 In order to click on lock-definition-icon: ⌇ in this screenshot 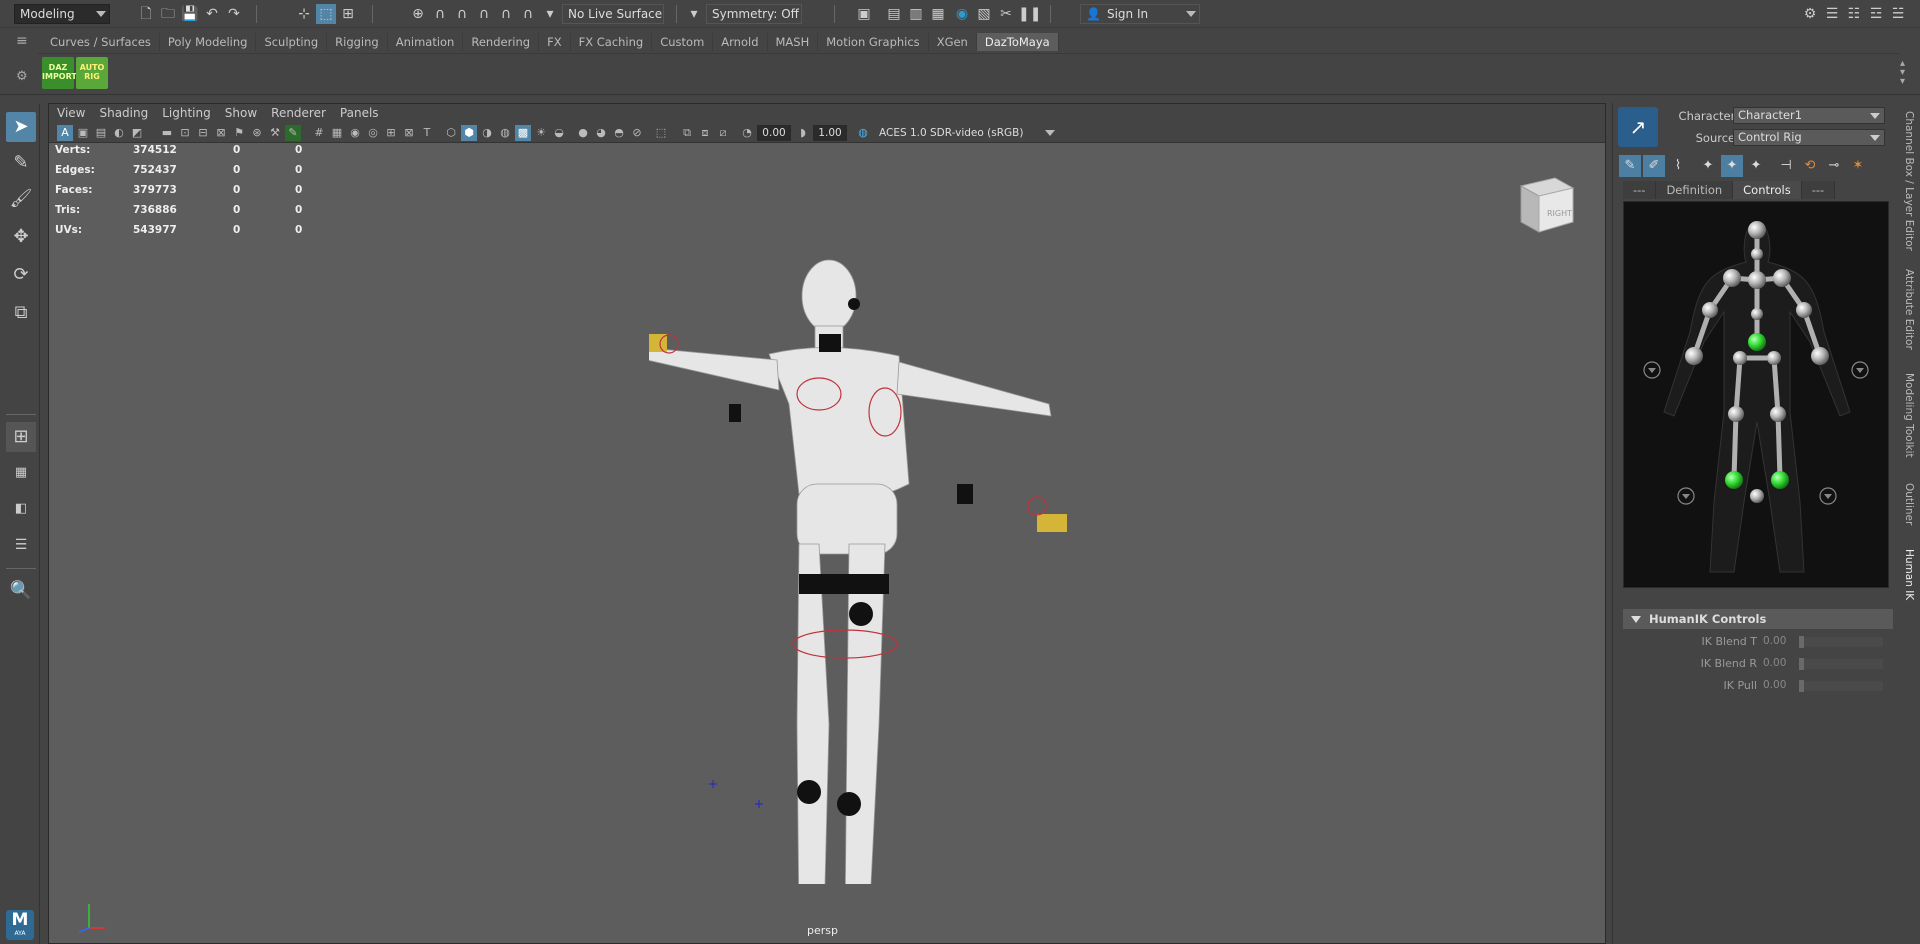, I will do `click(1678, 166)`.